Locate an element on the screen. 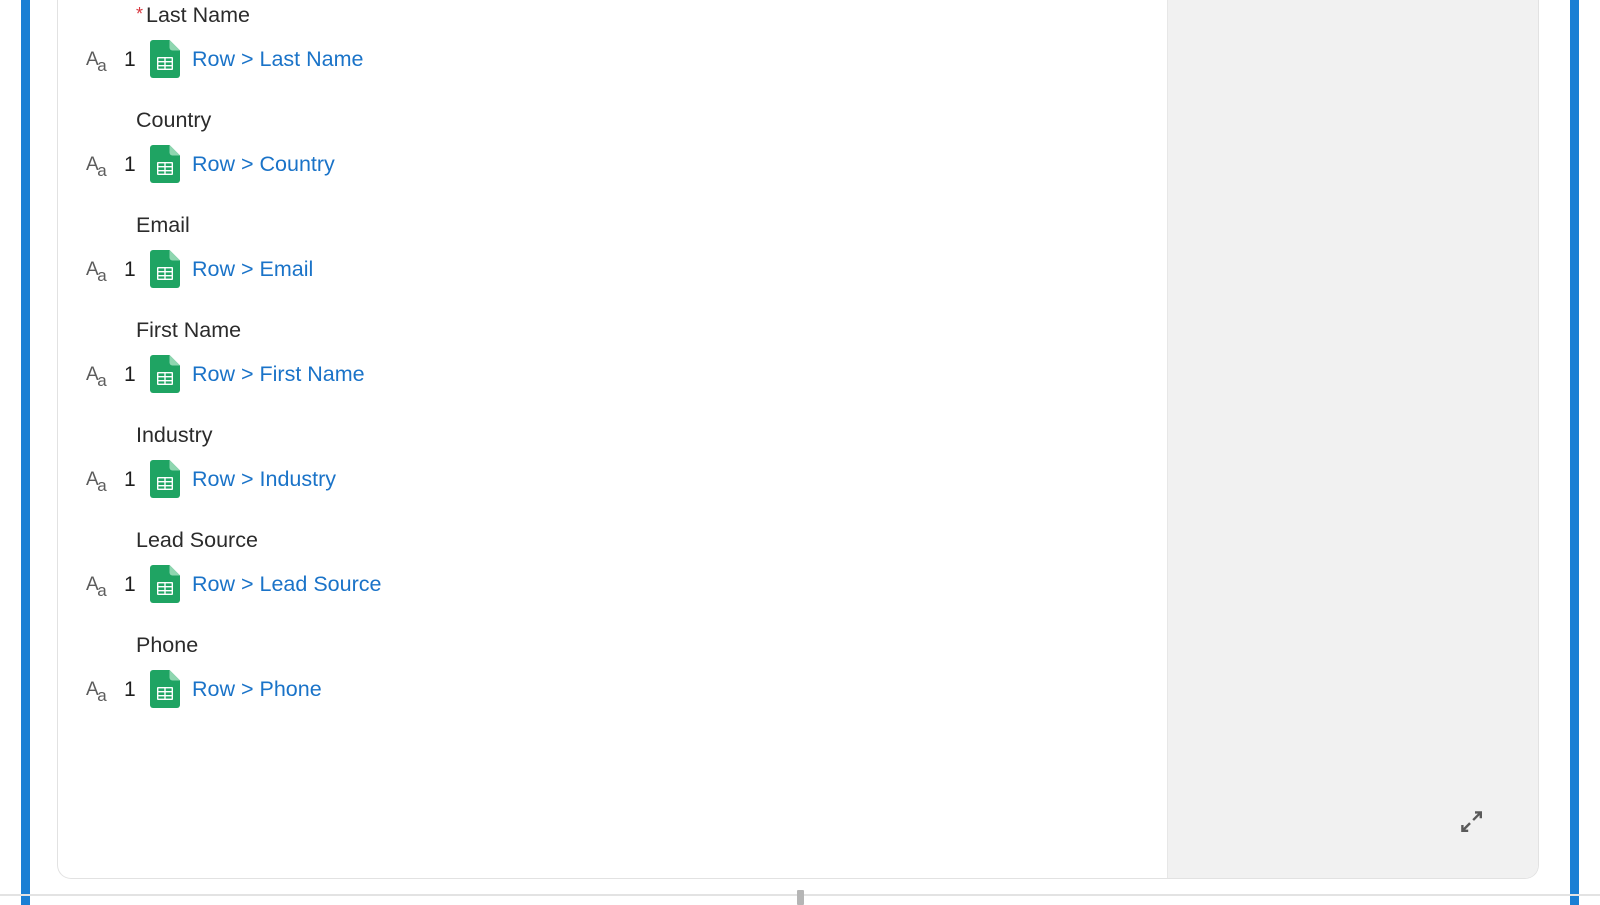  field-label: Email is located at coordinates (652, 225).